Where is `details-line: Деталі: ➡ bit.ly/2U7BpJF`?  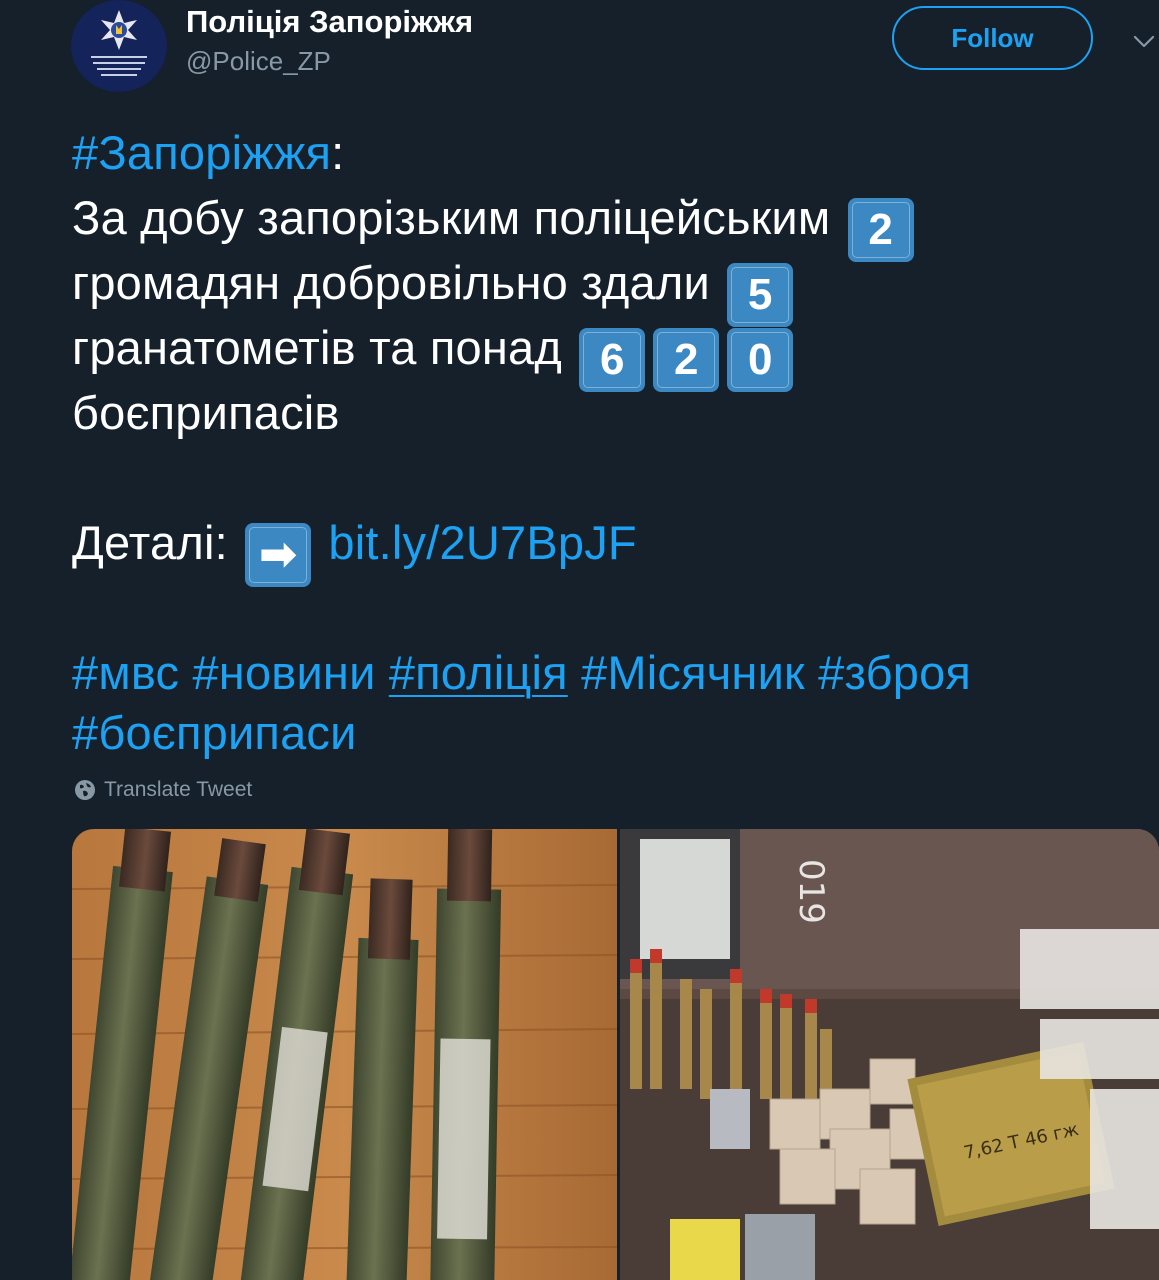
details-line: Деталі: ➡ bit.ly/2U7BpJF is located at coordinates (612, 548).